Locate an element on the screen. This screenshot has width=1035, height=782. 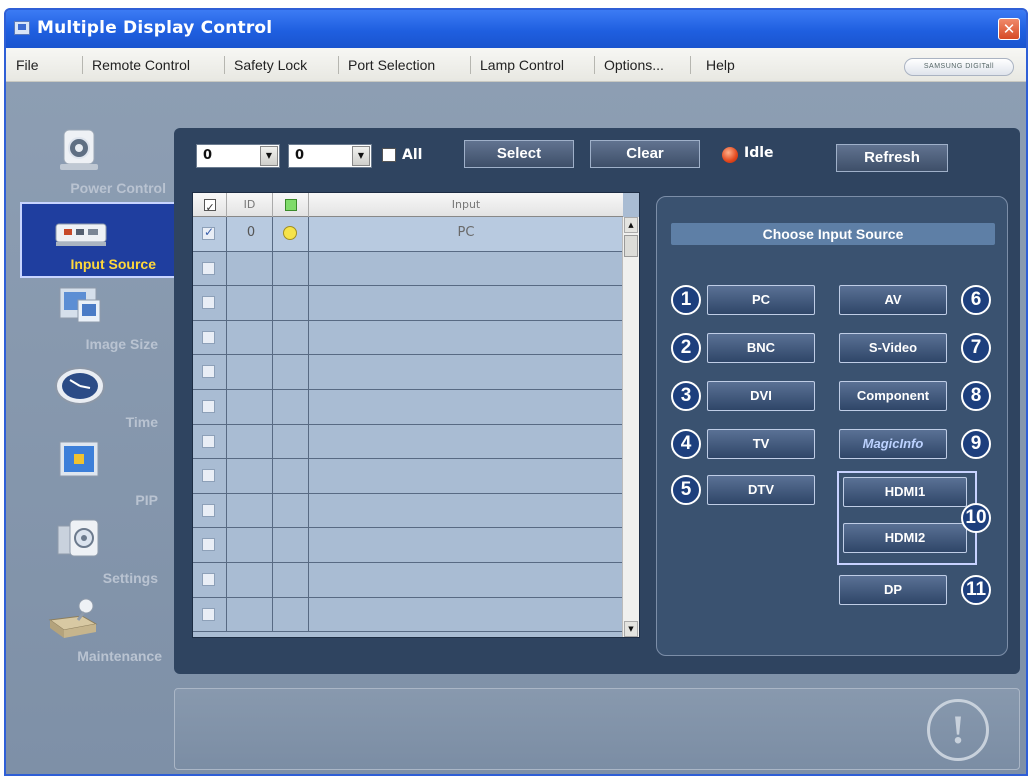
status-header-icon is located at coordinates (290, 205).